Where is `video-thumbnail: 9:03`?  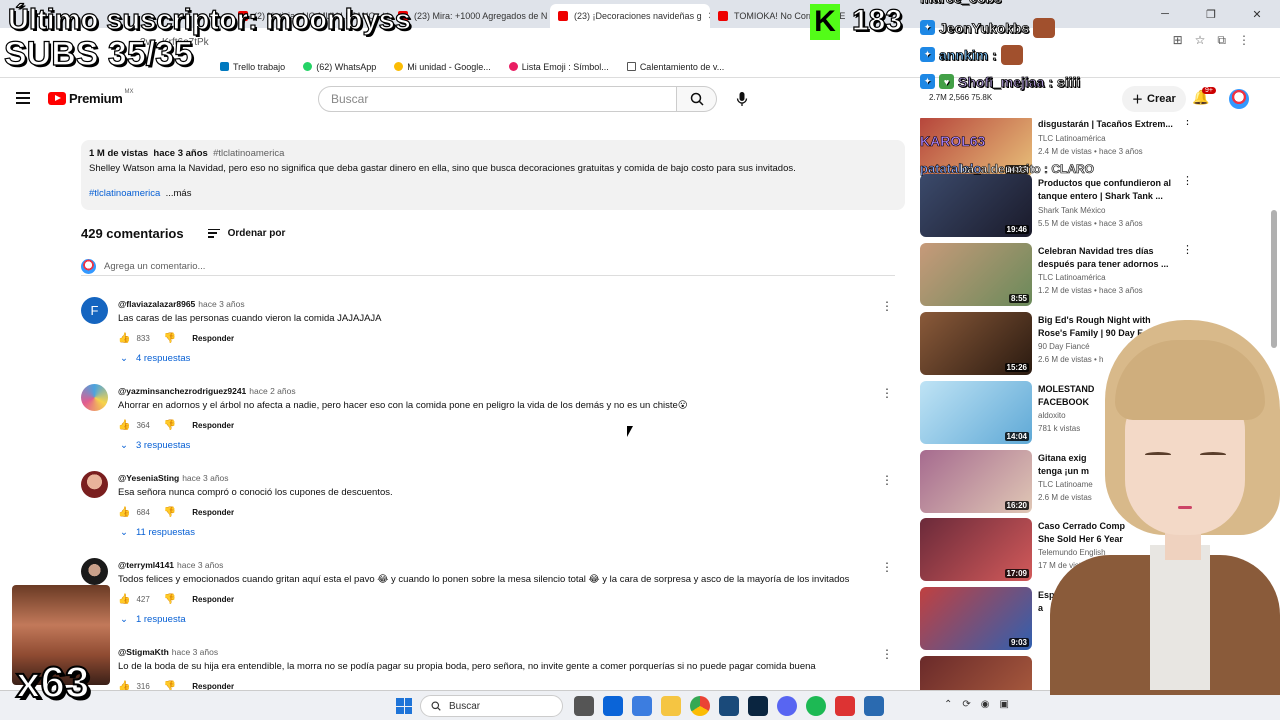 video-thumbnail: 9:03 is located at coordinates (976, 618).